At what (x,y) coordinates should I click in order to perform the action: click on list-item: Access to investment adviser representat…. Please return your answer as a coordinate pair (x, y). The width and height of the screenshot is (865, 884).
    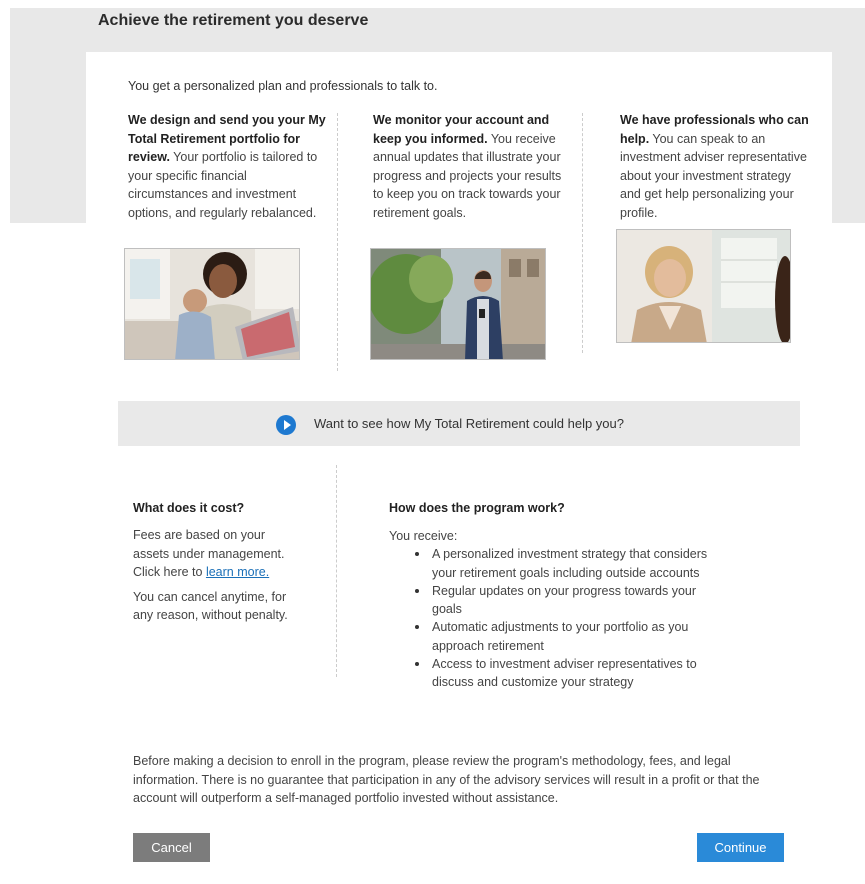
    Looking at the image, I should click on (567, 673).